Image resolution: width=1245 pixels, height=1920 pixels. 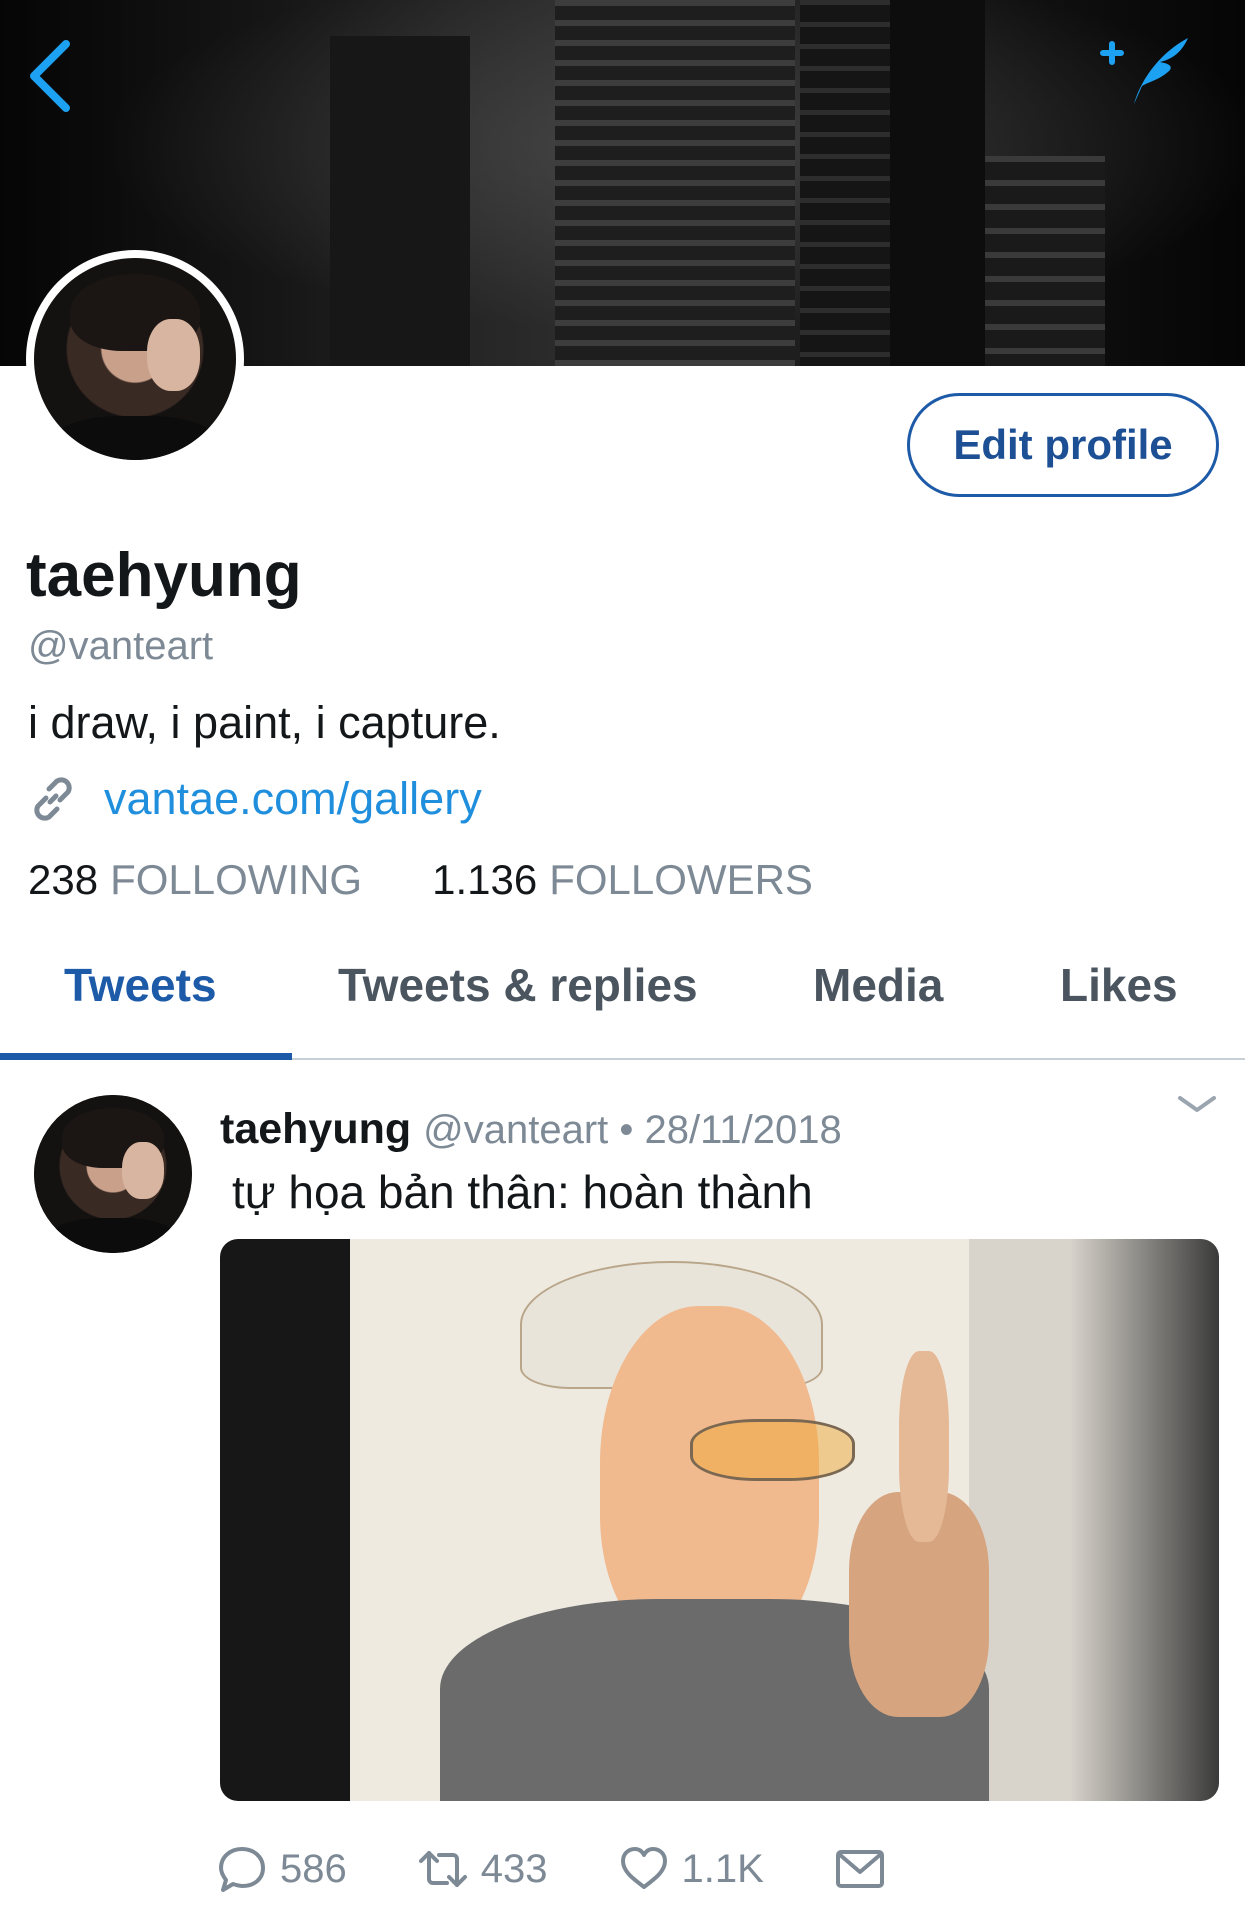 I want to click on following-stat: 238 FOLLOWING, so click(x=195, y=880).